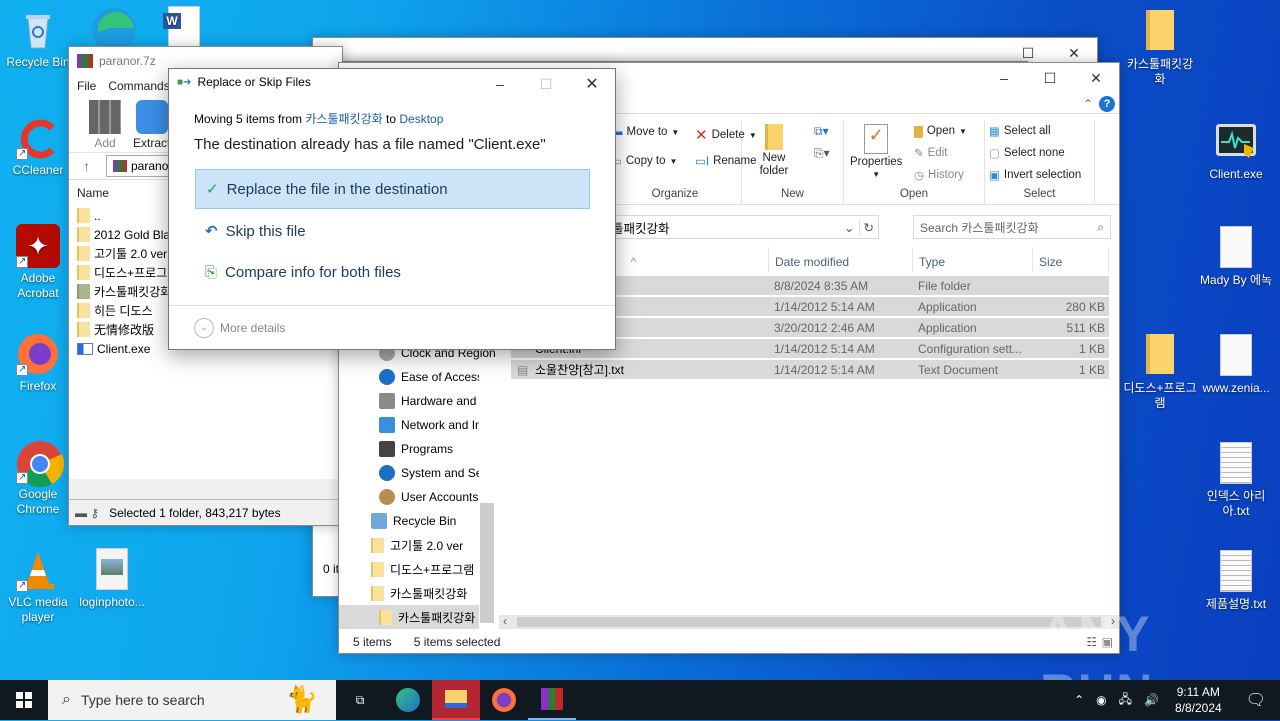  Describe the element at coordinates (151, 124) in the screenshot. I see `extract-button: Extract` at that location.